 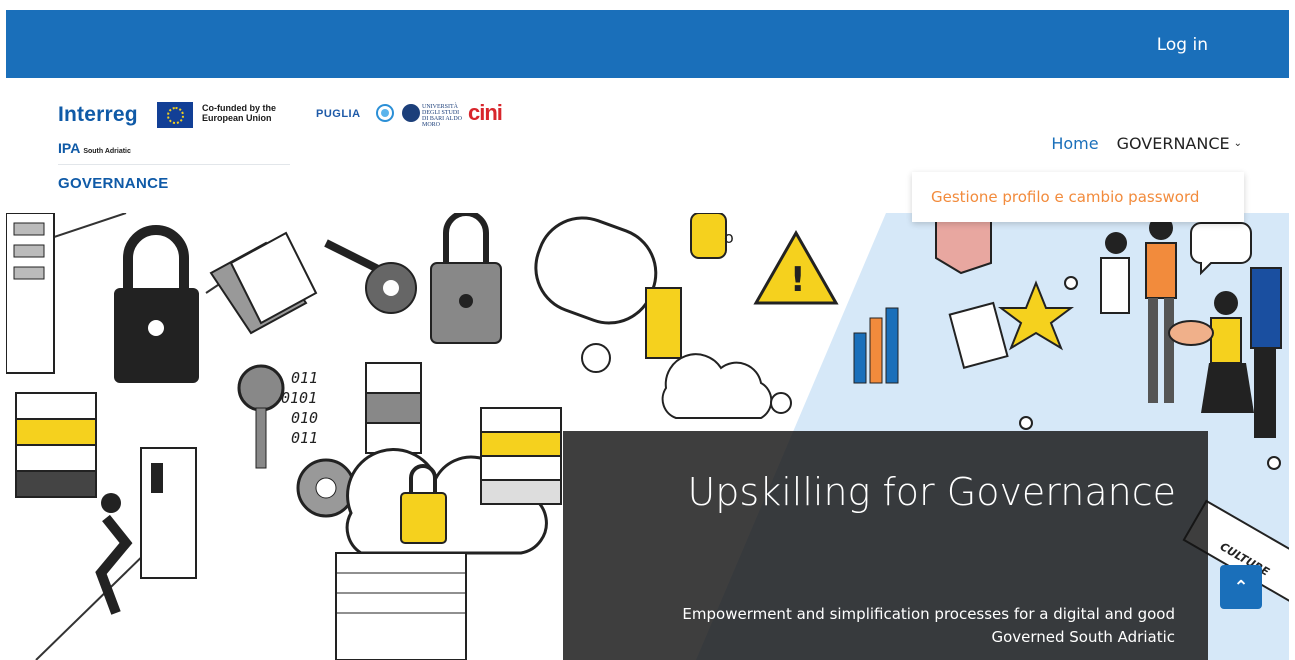 I want to click on svg-text: o, so click(x=729, y=237).